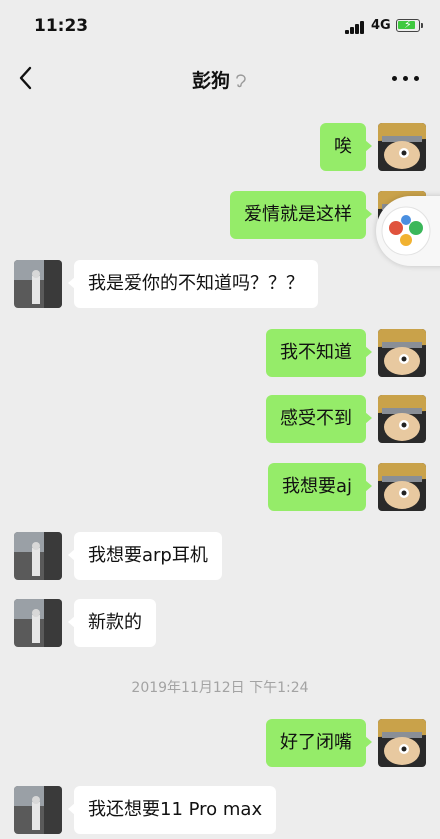 Image resolution: width=440 pixels, height=839 pixels. Describe the element at coordinates (319, 743) in the screenshot. I see `message-bubble-out: 好了闭嘴` at that location.